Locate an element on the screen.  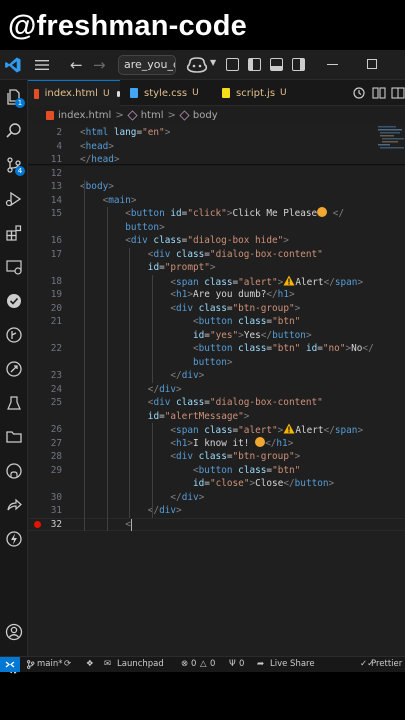
minimap is located at coordinates (390, 154).